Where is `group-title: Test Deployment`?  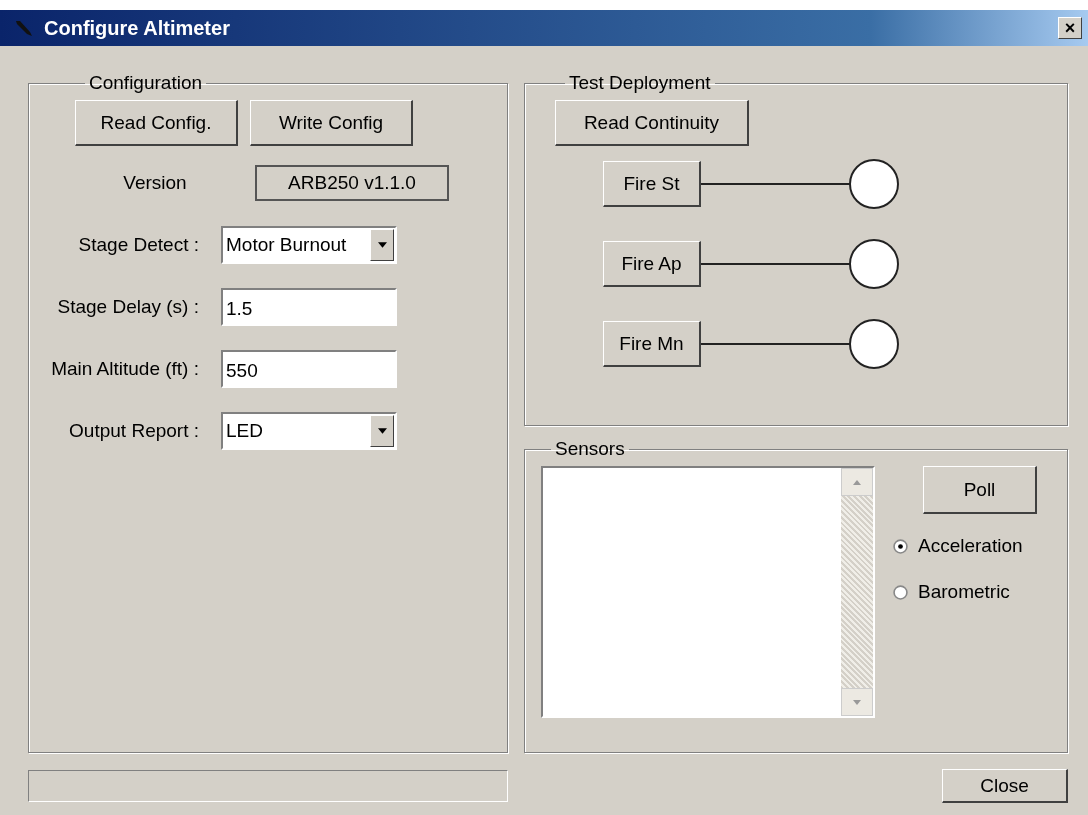 group-title: Test Deployment is located at coordinates (640, 83).